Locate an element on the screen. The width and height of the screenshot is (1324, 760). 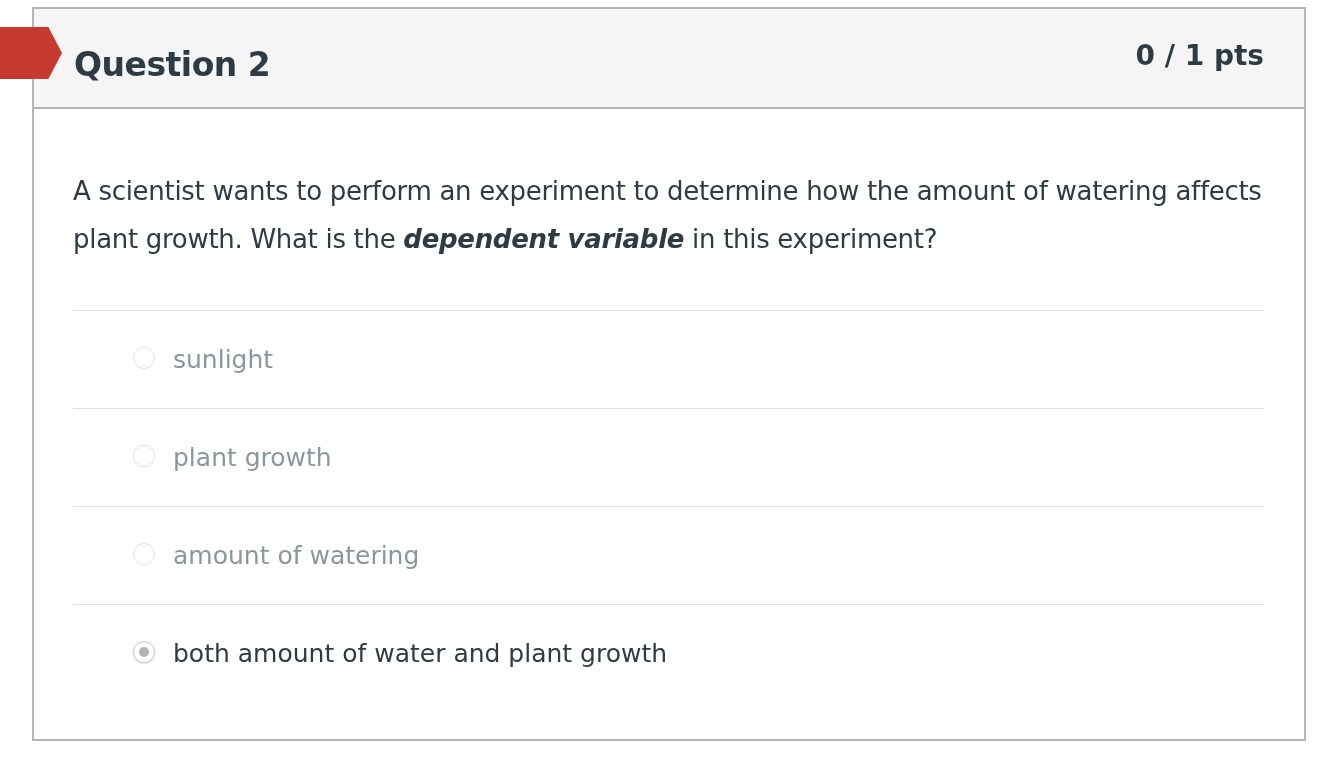
answer-label: sunlight is located at coordinates (223, 359).